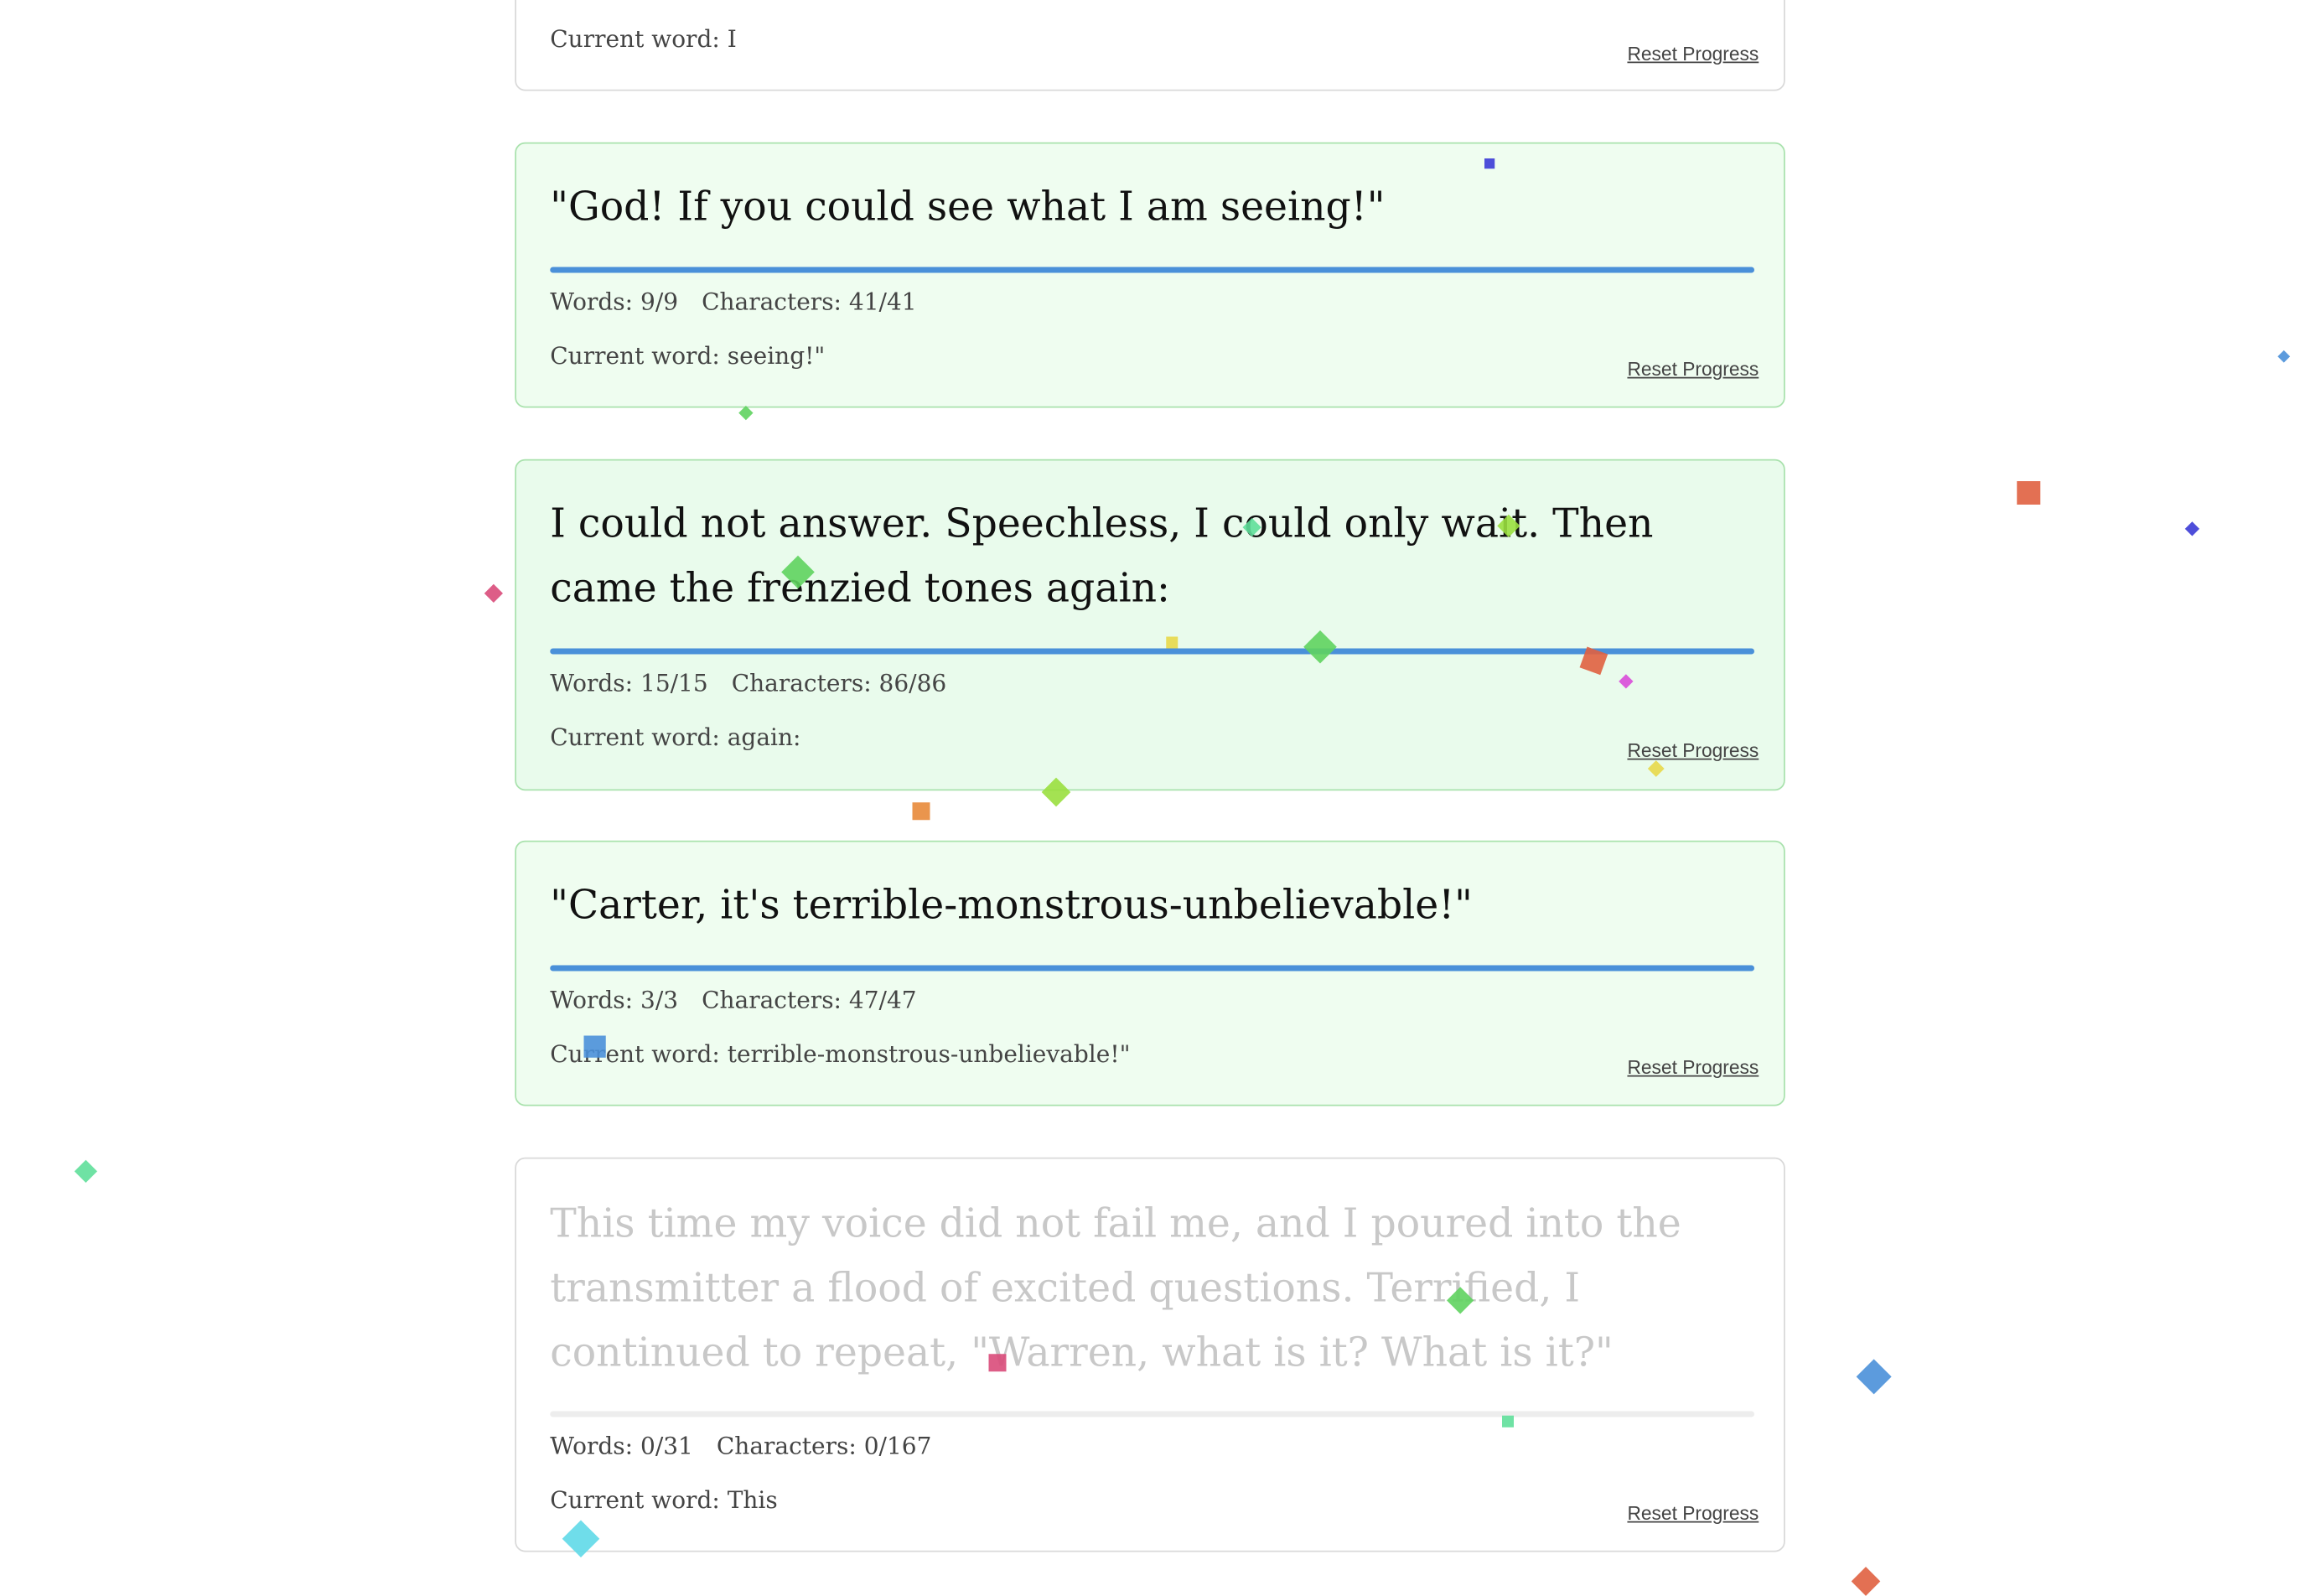 Image resolution: width=2300 pixels, height=1596 pixels. I want to click on words-count: Words: 0/31, so click(621, 1446).